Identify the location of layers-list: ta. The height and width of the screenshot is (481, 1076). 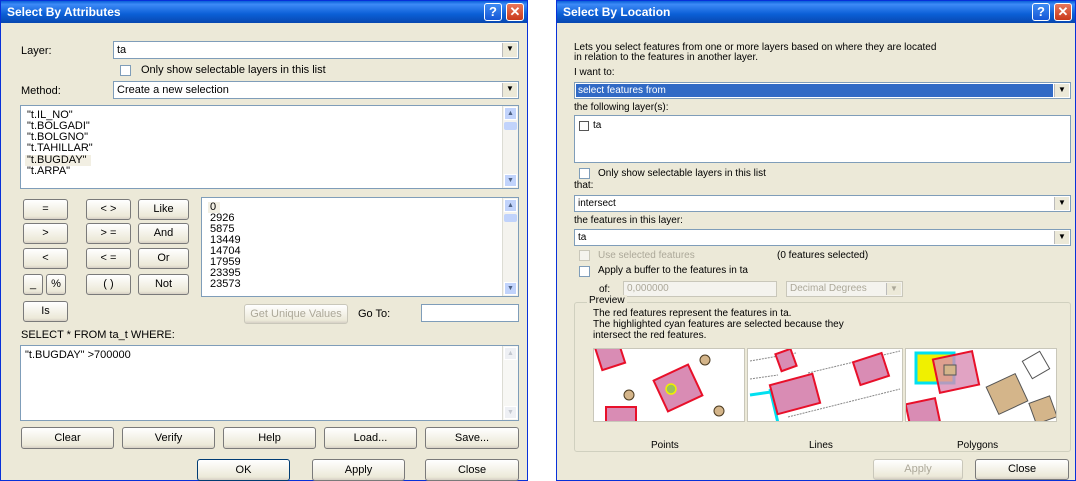
(822, 139).